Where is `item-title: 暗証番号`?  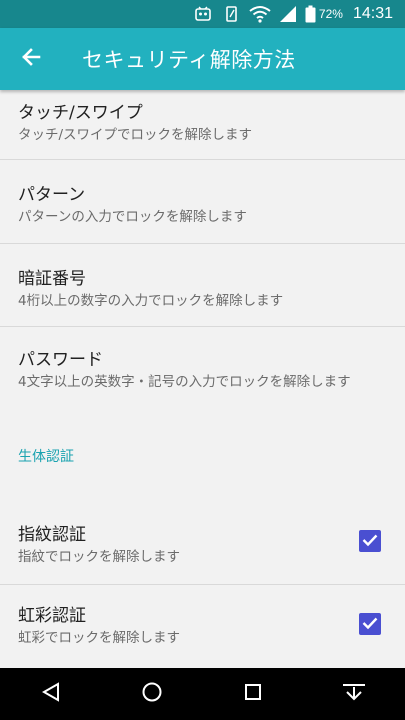
item-title: 暗証番号 is located at coordinates (52, 279).